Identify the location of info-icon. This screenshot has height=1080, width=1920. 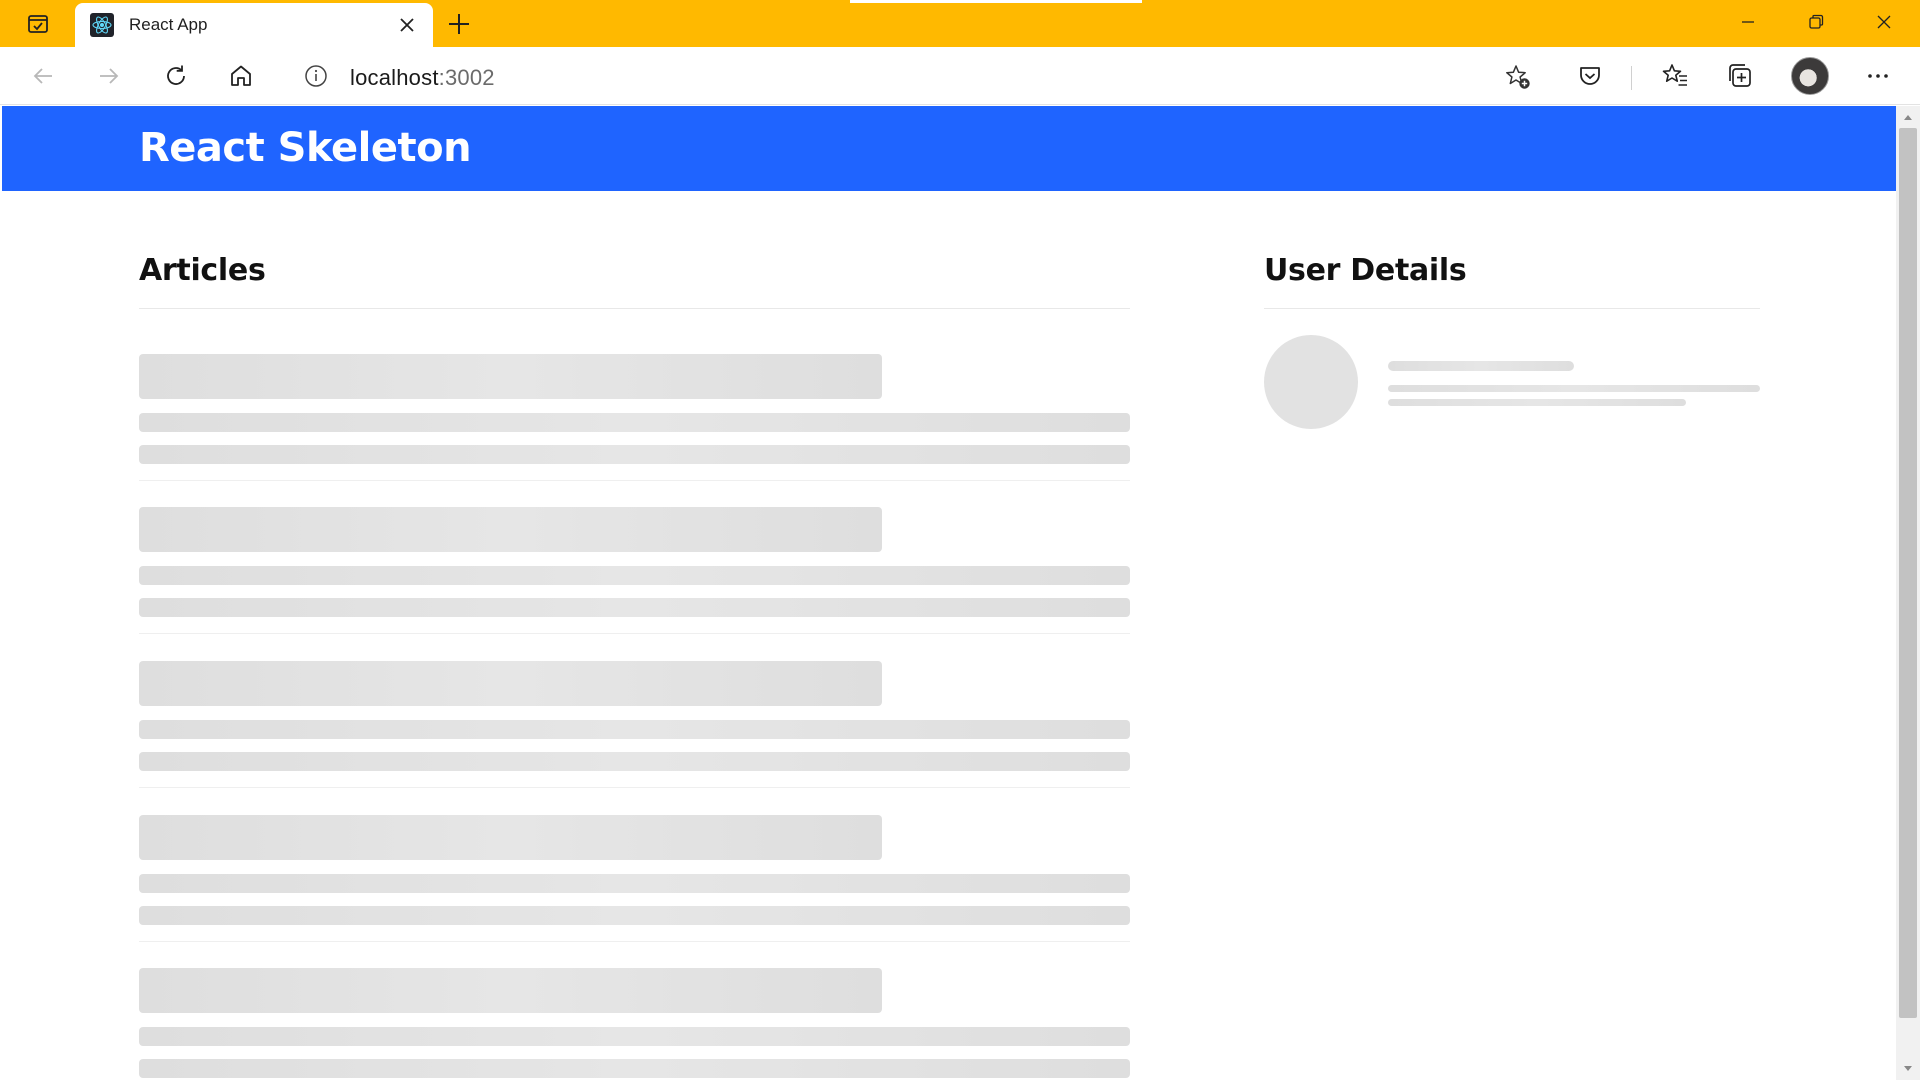
(316, 76).